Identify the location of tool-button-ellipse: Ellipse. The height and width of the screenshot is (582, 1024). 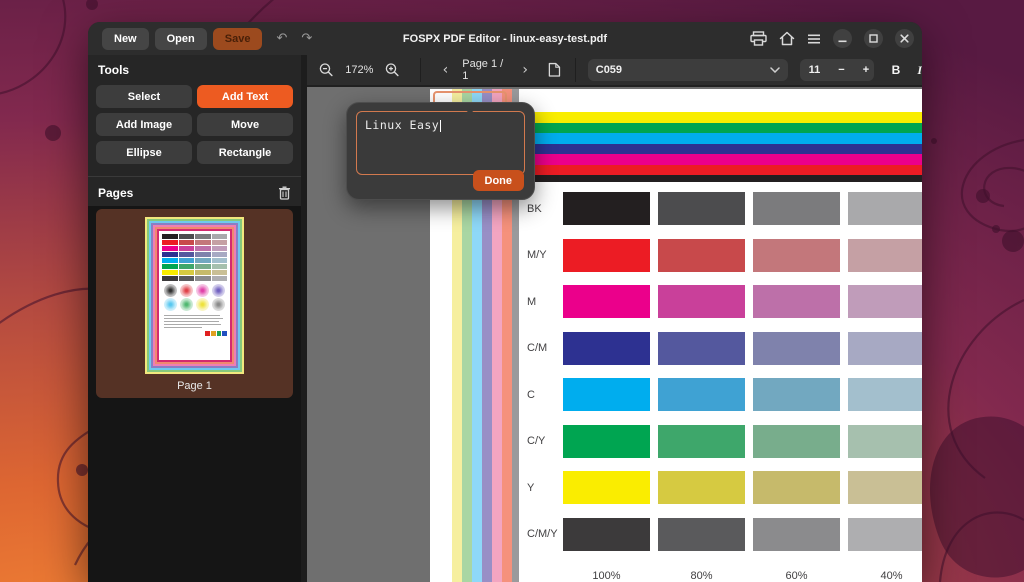
(144, 152).